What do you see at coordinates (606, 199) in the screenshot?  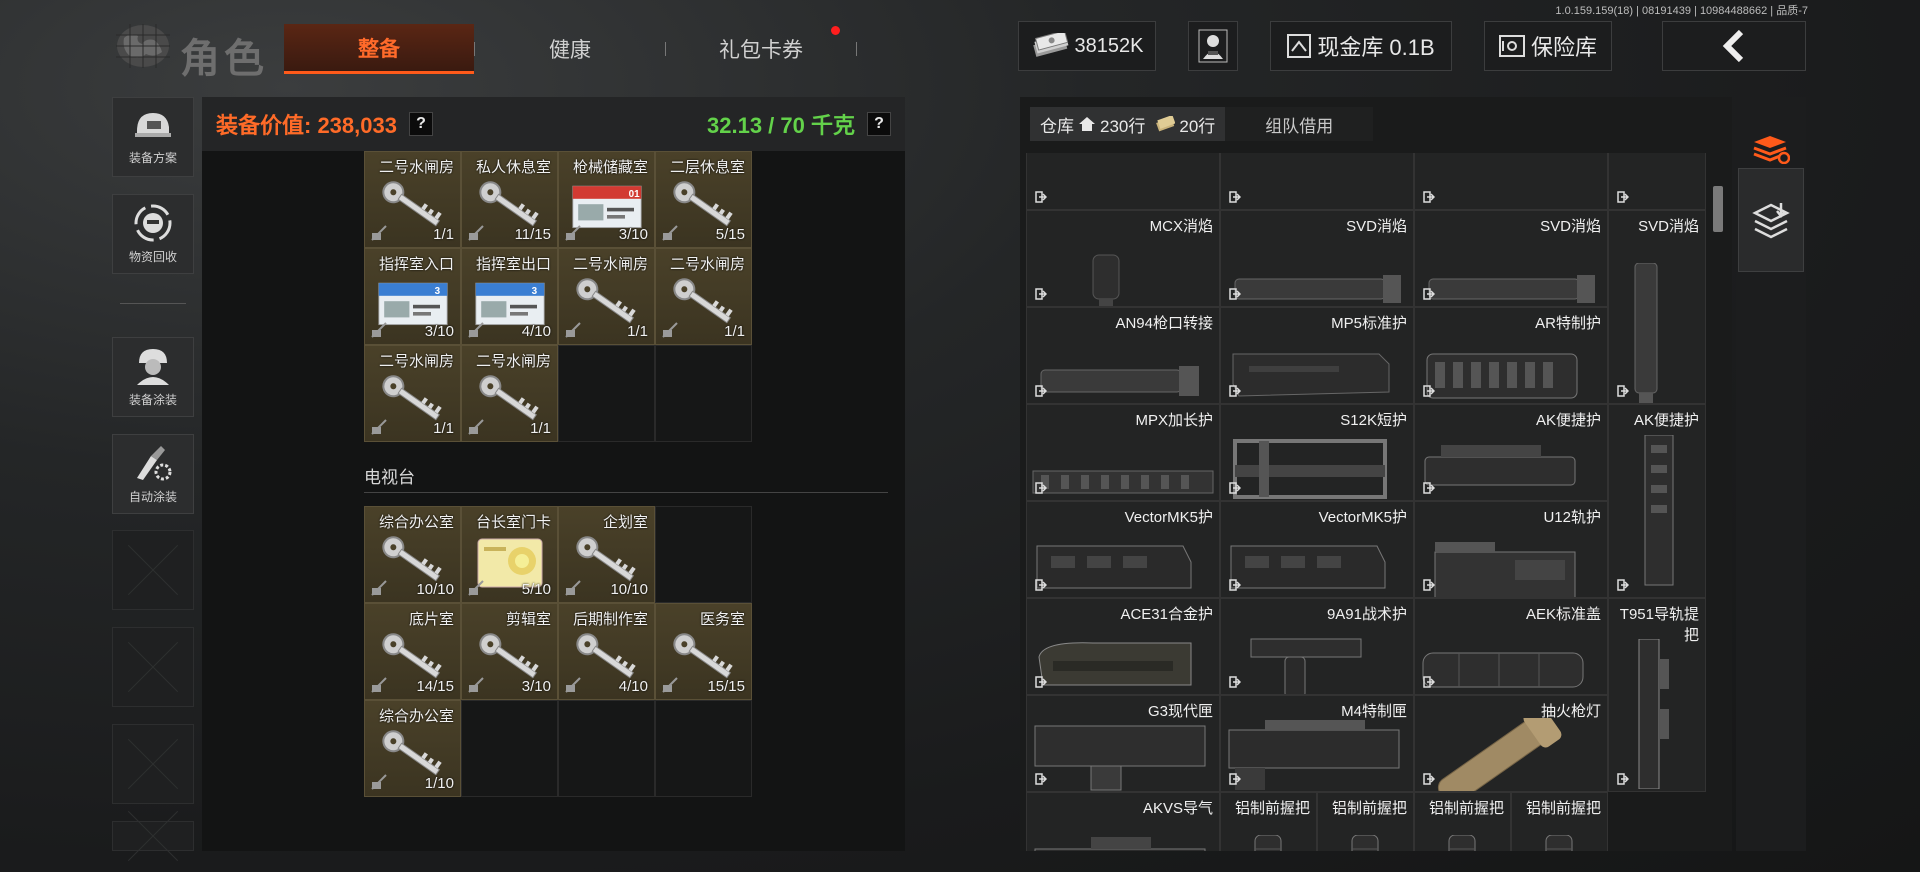 I see `key-item: 01 枪械储藏室 3/10` at bounding box center [606, 199].